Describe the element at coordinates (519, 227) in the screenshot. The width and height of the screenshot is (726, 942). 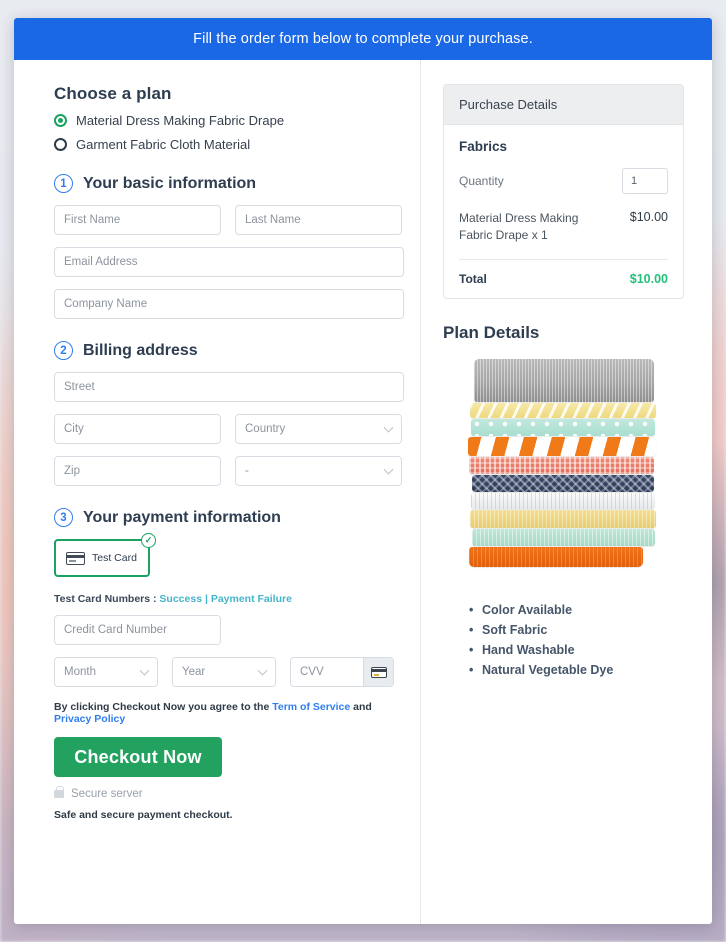
I see `line-item-name: Material Dress Making Fabric Drape x 1` at that location.